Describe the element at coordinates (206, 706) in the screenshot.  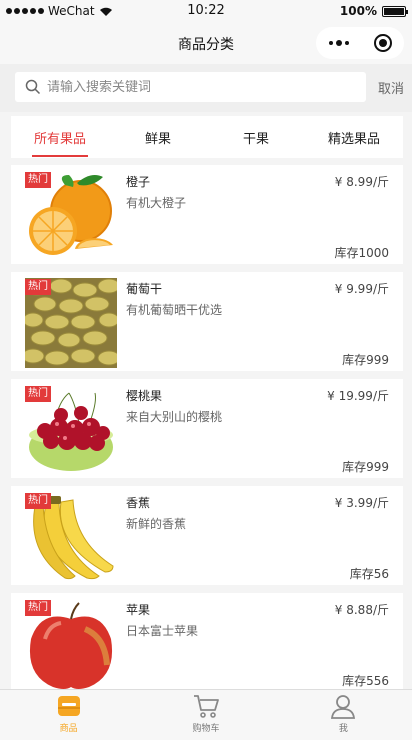
I see `cart-icon` at that location.